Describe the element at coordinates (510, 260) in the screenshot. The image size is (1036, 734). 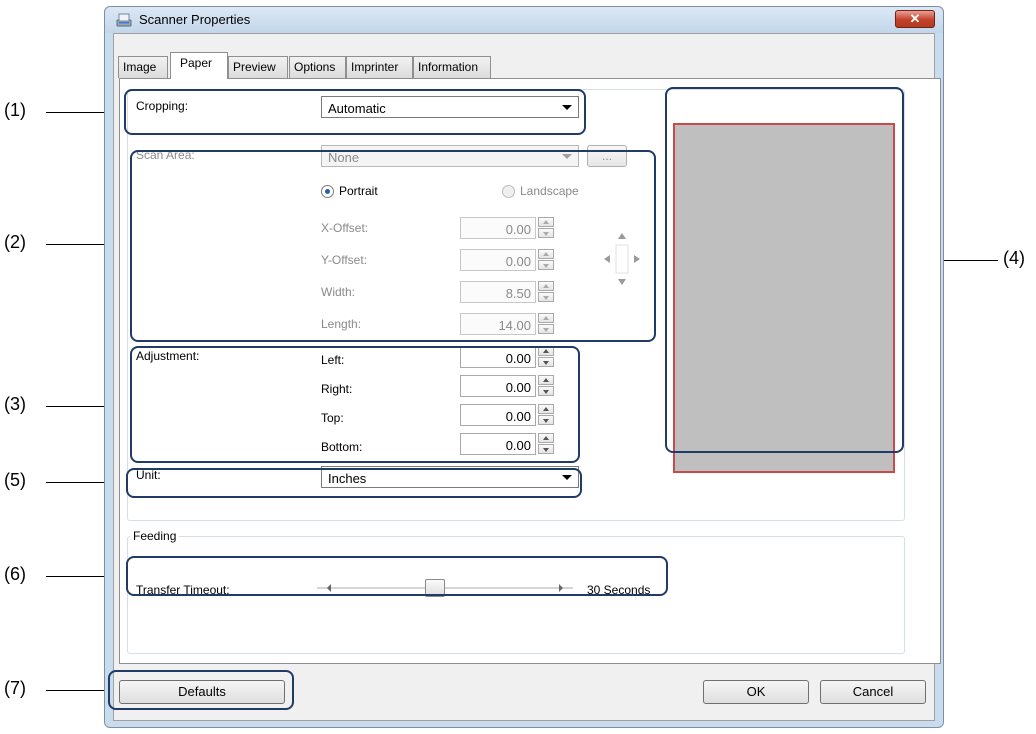
I see `y-offset-spinner: 0.00` at that location.